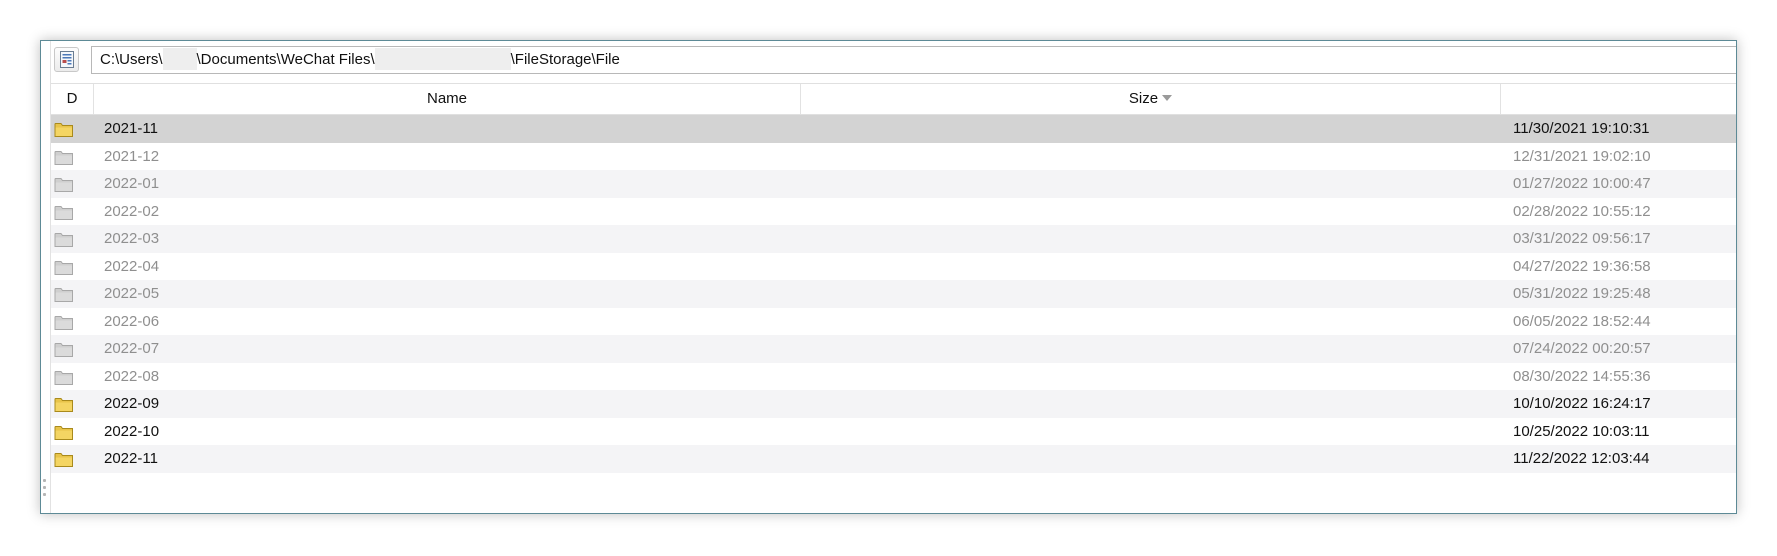  I want to click on file-name: 2022-10, so click(132, 431).